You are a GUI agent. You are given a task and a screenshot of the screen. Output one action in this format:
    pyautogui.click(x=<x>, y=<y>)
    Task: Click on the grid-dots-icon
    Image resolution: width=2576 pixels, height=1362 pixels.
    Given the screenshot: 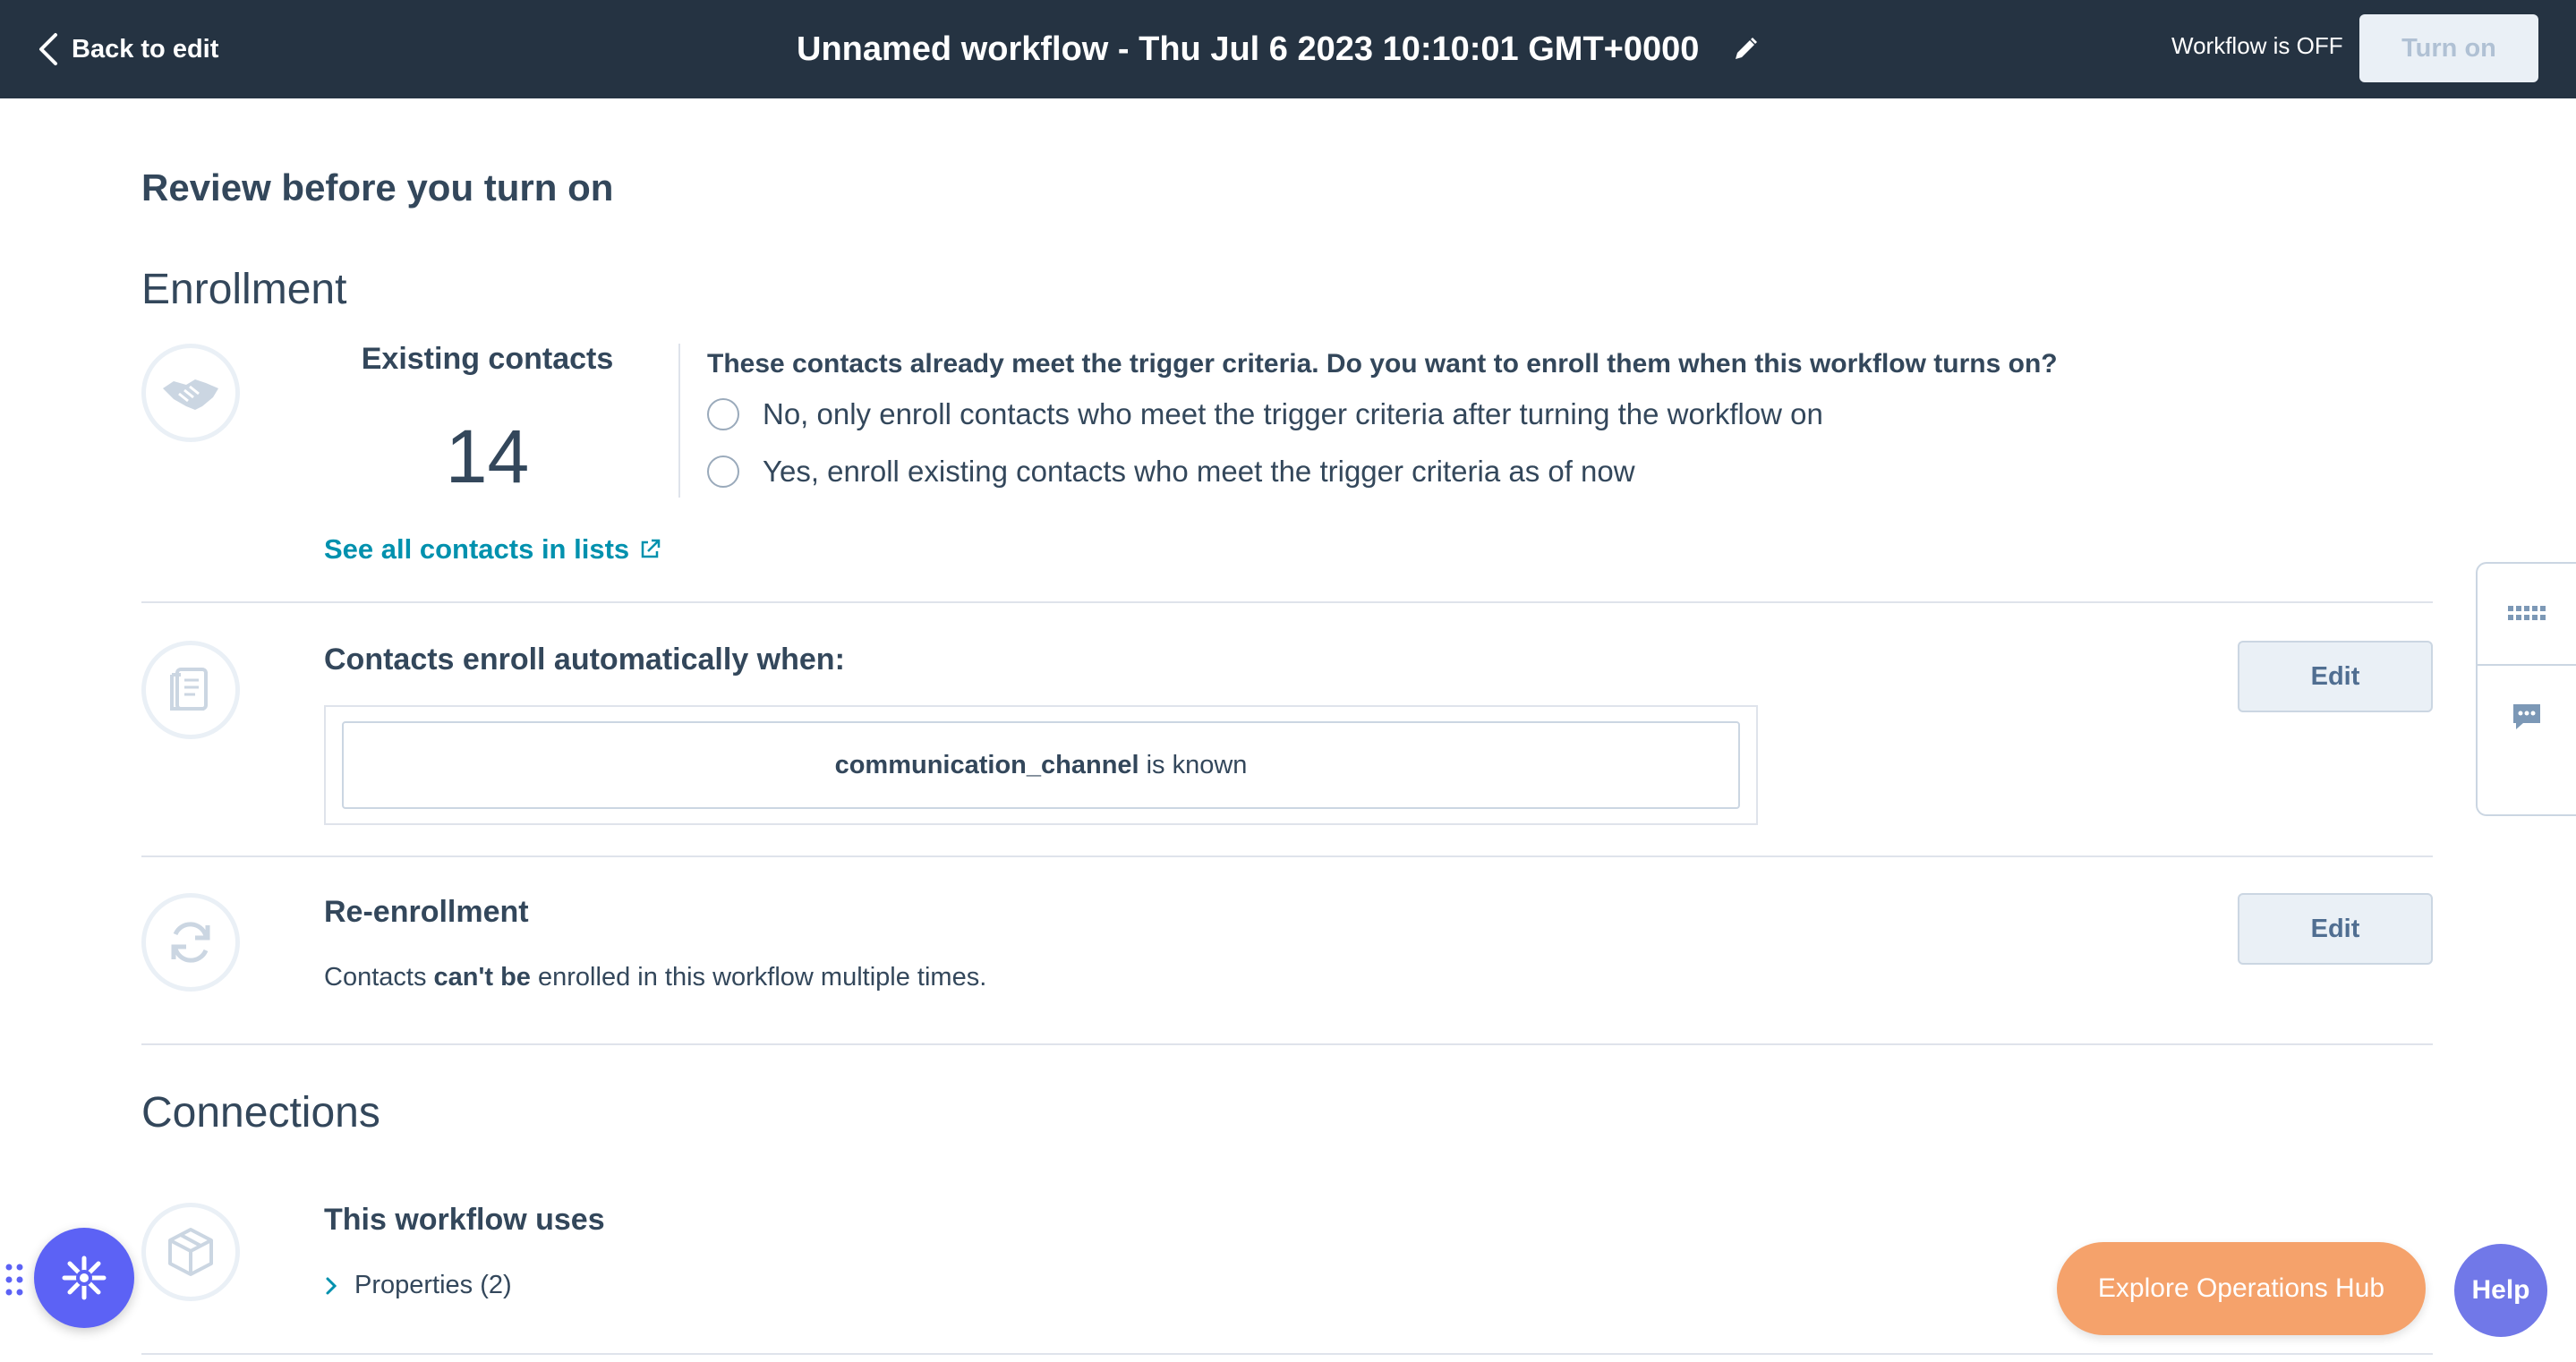 What is the action you would take?
    pyautogui.click(x=2527, y=613)
    